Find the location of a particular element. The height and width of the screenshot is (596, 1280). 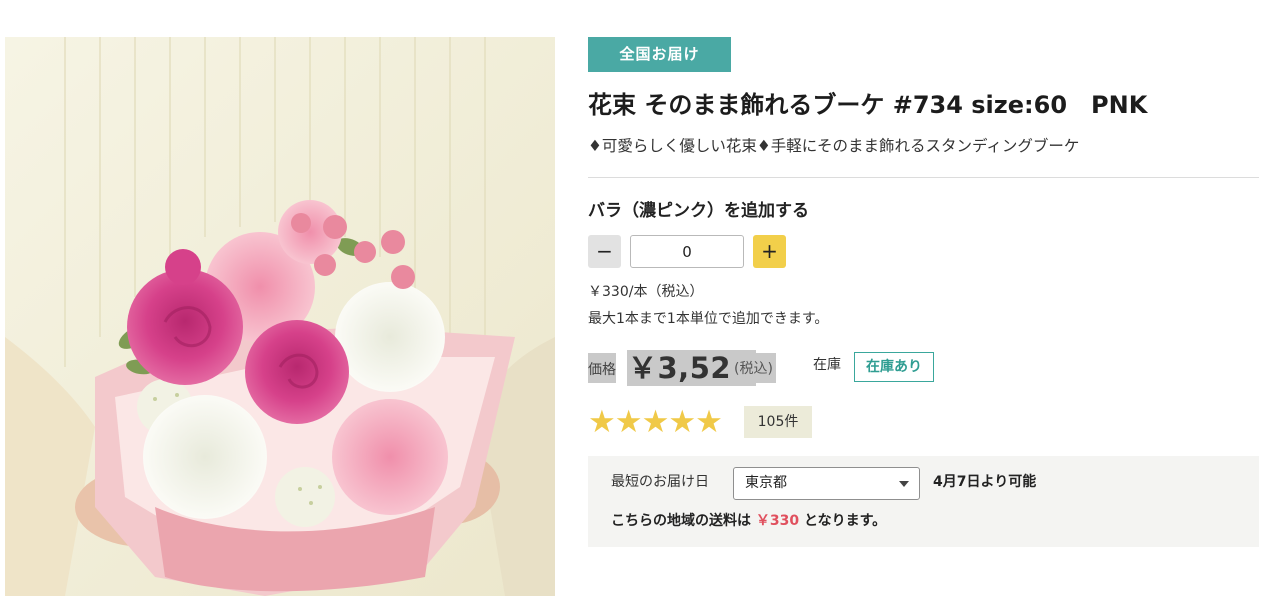

price-row: 価格 ￥3,520 (税込) 在庫 在庫あり is located at coordinates (923, 370).